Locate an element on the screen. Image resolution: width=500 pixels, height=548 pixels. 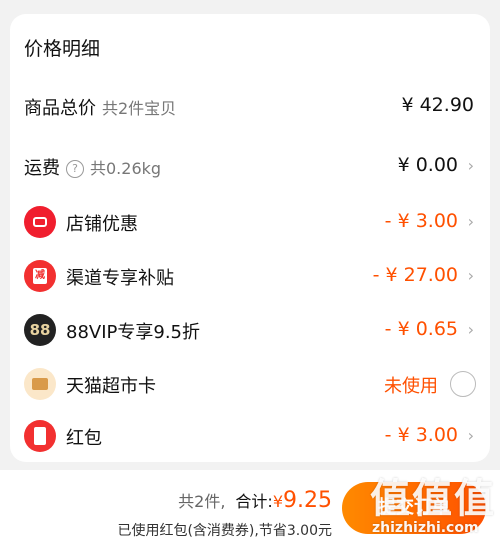
vip88-icon: 88 is located at coordinates (40, 330).